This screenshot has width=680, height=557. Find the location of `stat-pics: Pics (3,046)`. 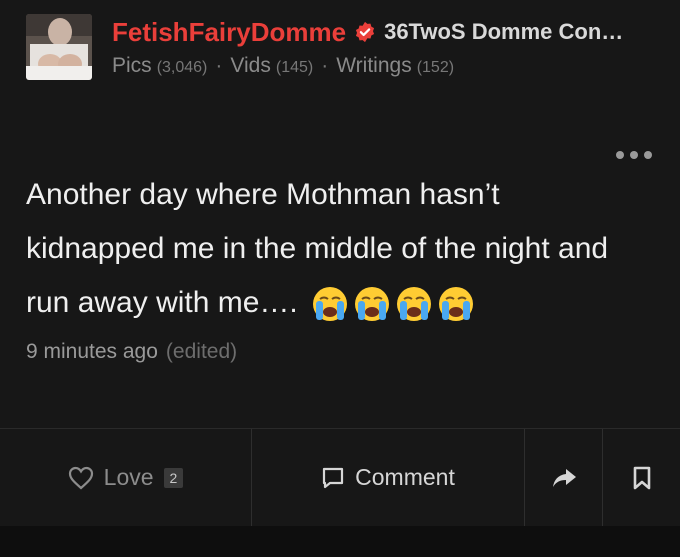

stat-pics: Pics (3,046) is located at coordinates (159, 66).